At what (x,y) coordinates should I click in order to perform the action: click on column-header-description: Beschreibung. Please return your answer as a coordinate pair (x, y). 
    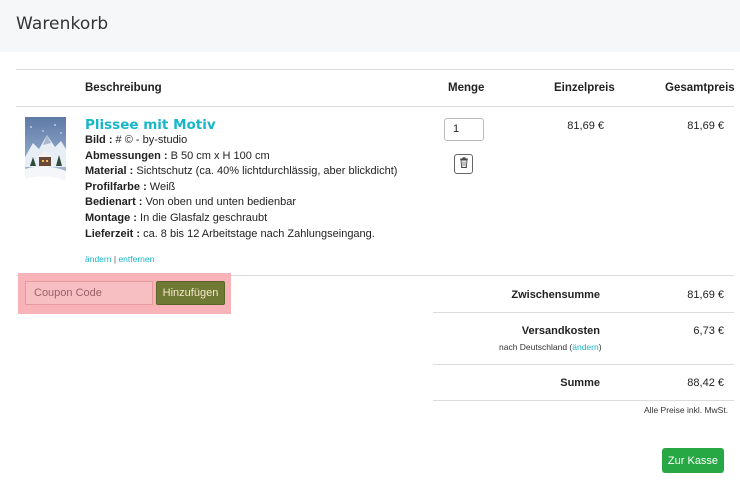
    Looking at the image, I should click on (123, 88).